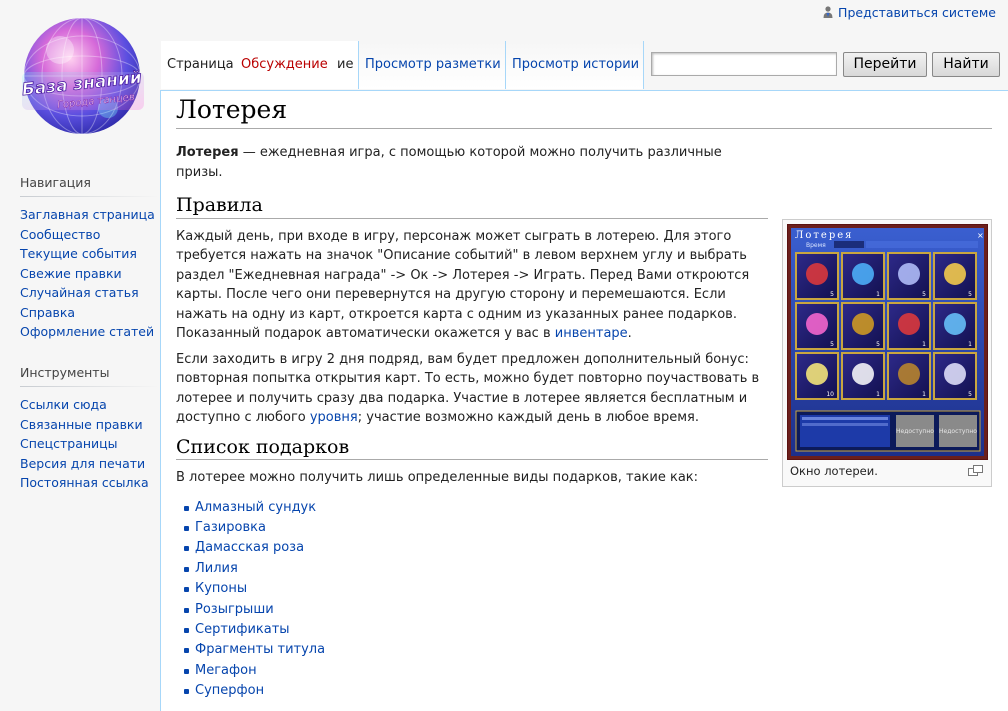 This screenshot has width=1008, height=711. I want to click on list-item: Алмазный сундук, so click(476, 508).